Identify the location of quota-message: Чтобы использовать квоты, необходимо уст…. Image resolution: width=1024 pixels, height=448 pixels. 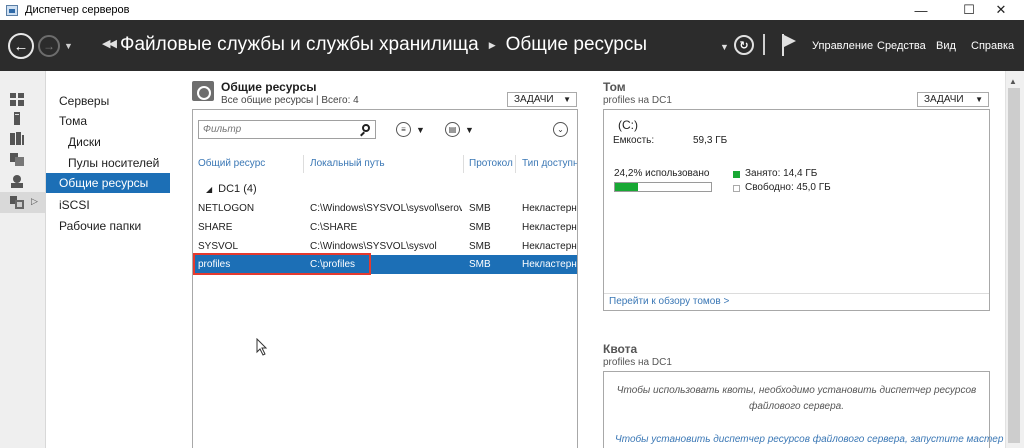
(796, 399).